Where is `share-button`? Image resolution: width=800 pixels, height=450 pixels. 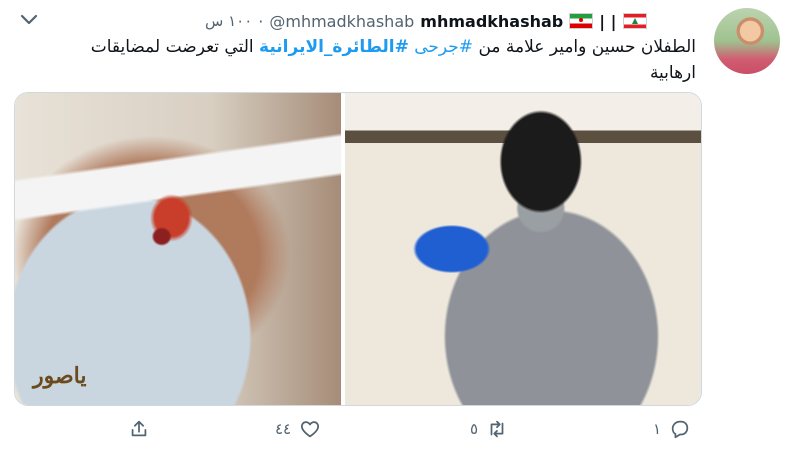 share-button is located at coordinates (139, 429).